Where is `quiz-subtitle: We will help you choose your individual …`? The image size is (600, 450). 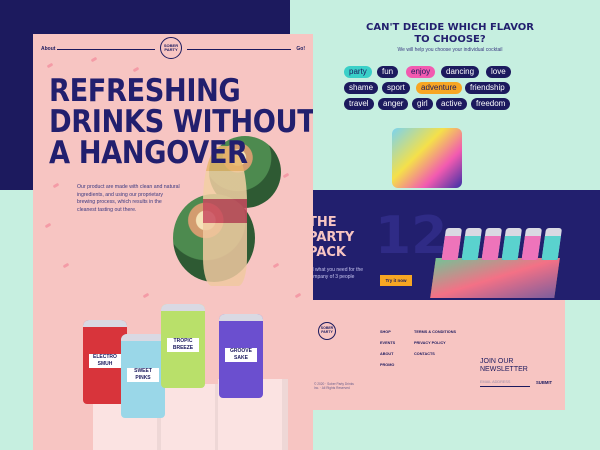 quiz-subtitle: We will help you choose your individual … is located at coordinates (450, 50).